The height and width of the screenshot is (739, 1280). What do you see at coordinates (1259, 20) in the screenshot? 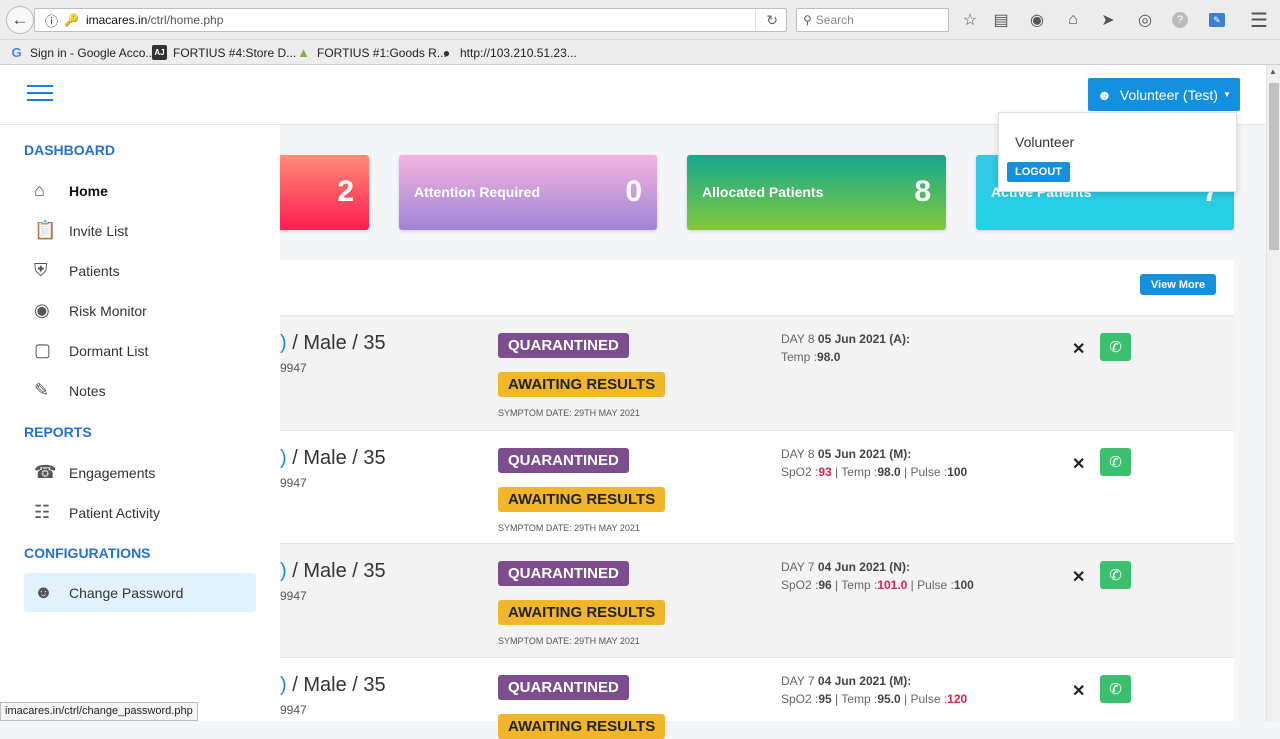
I see `menu-icon: ☰` at bounding box center [1259, 20].